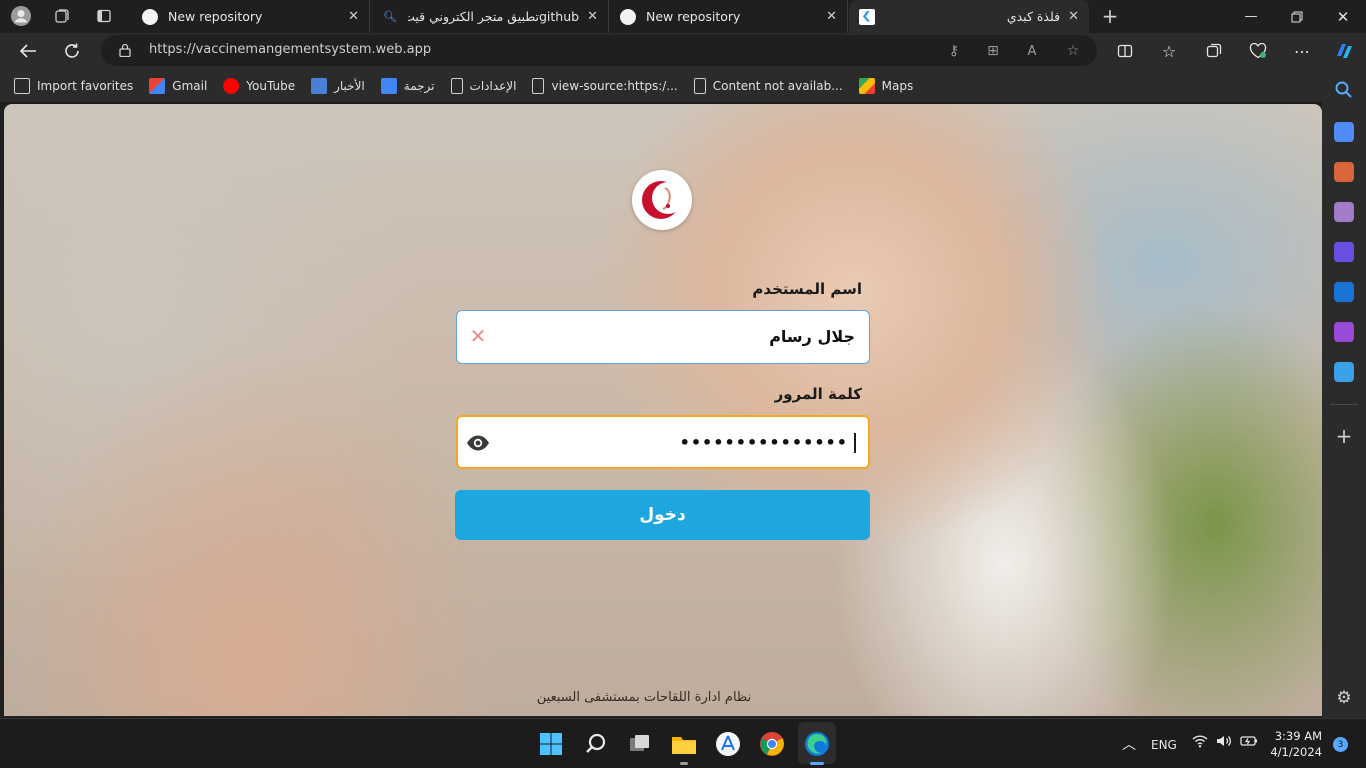 This screenshot has height=768, width=1366. I want to click on bookmark-gmail: Gmail, so click(178, 85).